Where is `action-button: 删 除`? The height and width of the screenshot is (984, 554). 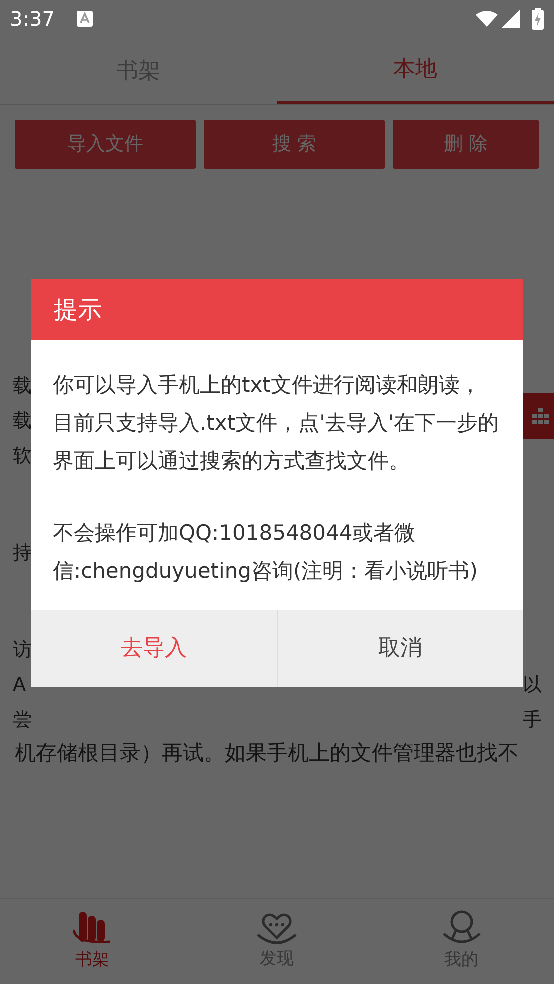 action-button: 删 除 is located at coordinates (466, 144).